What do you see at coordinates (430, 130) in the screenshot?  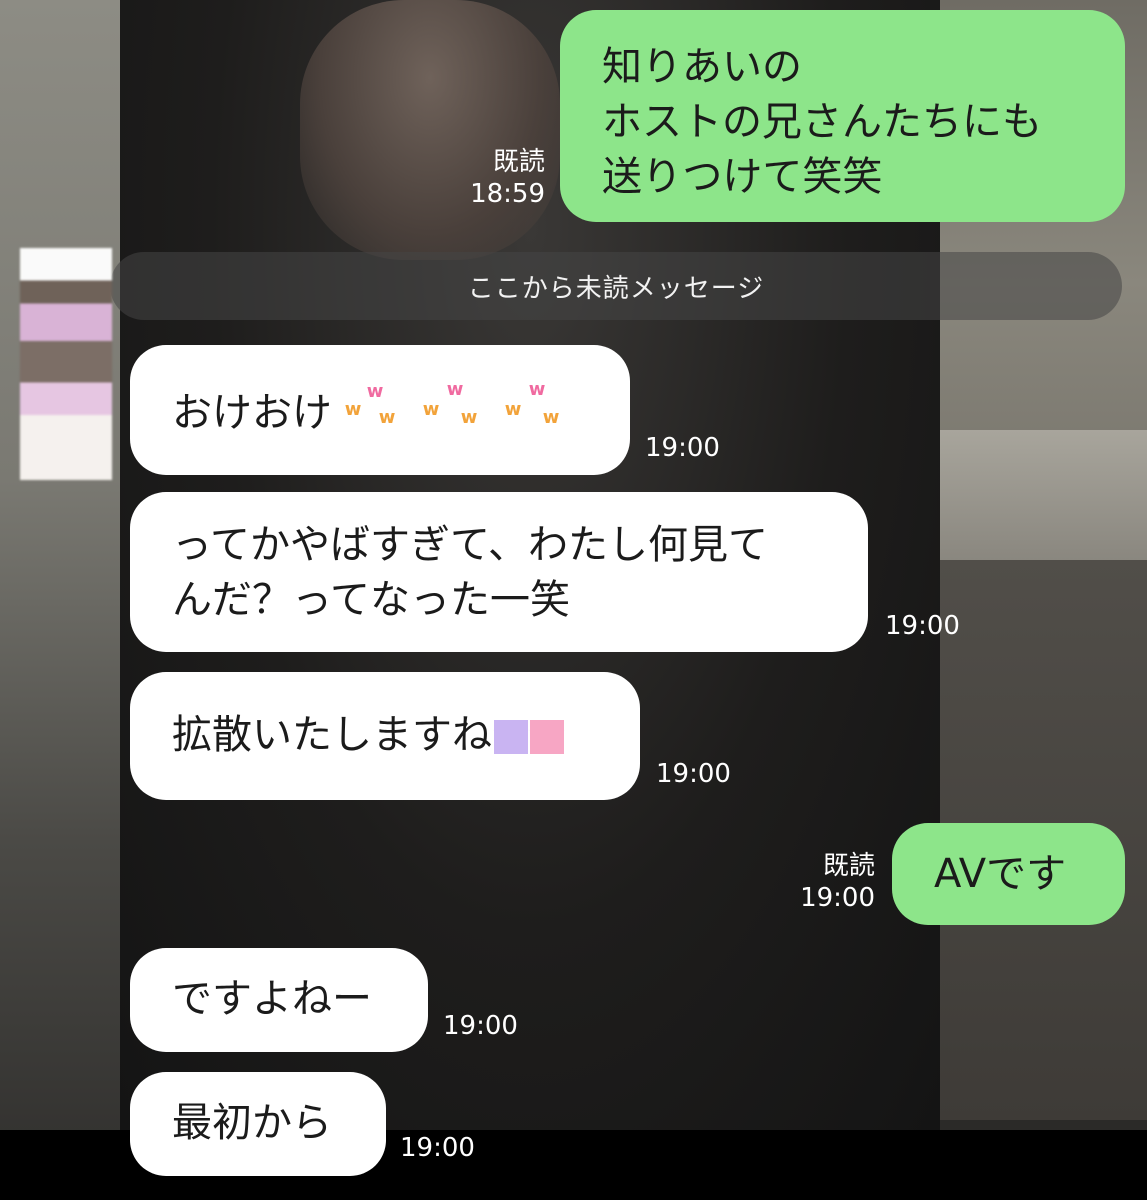 I see `background-detail` at bounding box center [430, 130].